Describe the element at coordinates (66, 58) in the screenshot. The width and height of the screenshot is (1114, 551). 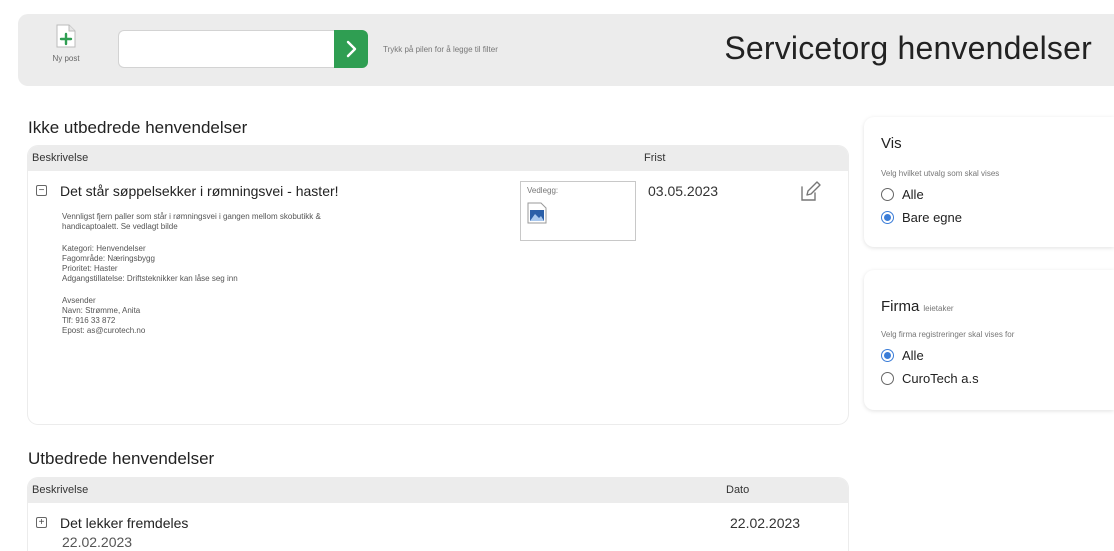
I see `new-post-label: Ny post` at that location.